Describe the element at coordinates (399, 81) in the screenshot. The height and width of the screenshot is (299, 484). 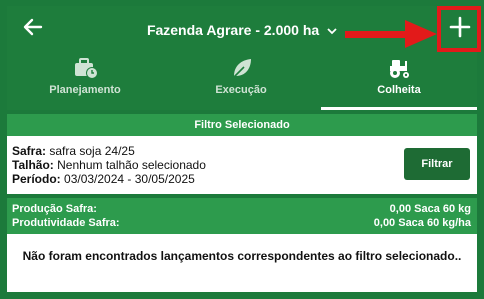
I see `tab-colheita: Colheita` at that location.